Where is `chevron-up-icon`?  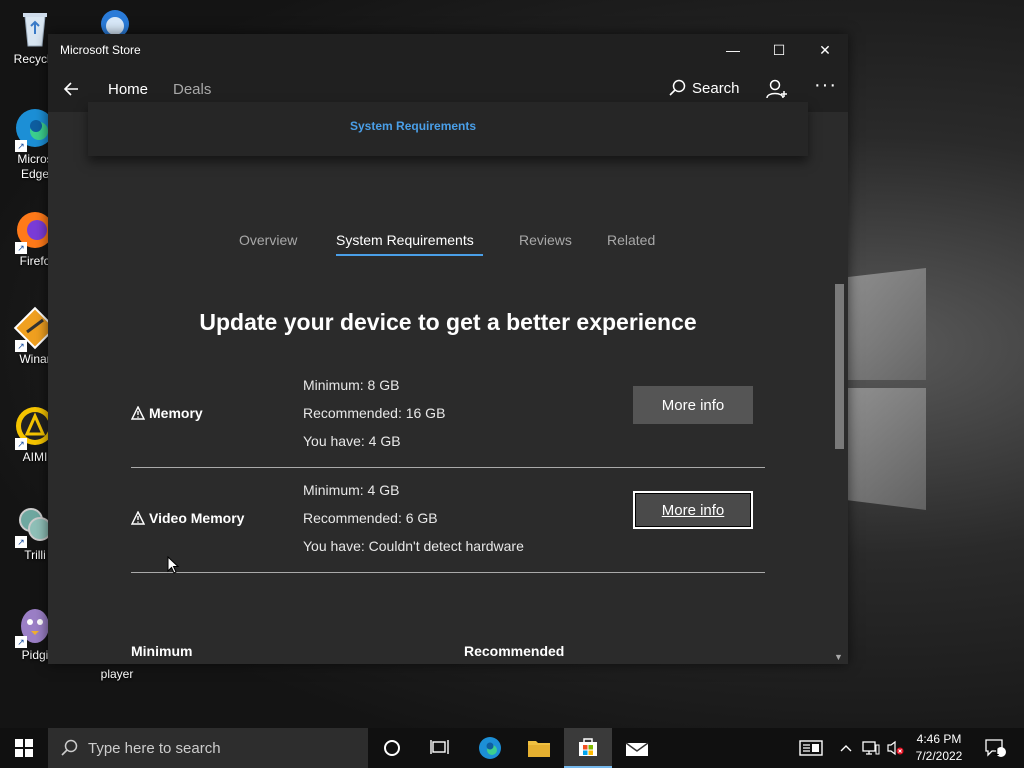
chevron-up-icon is located at coordinates (846, 748).